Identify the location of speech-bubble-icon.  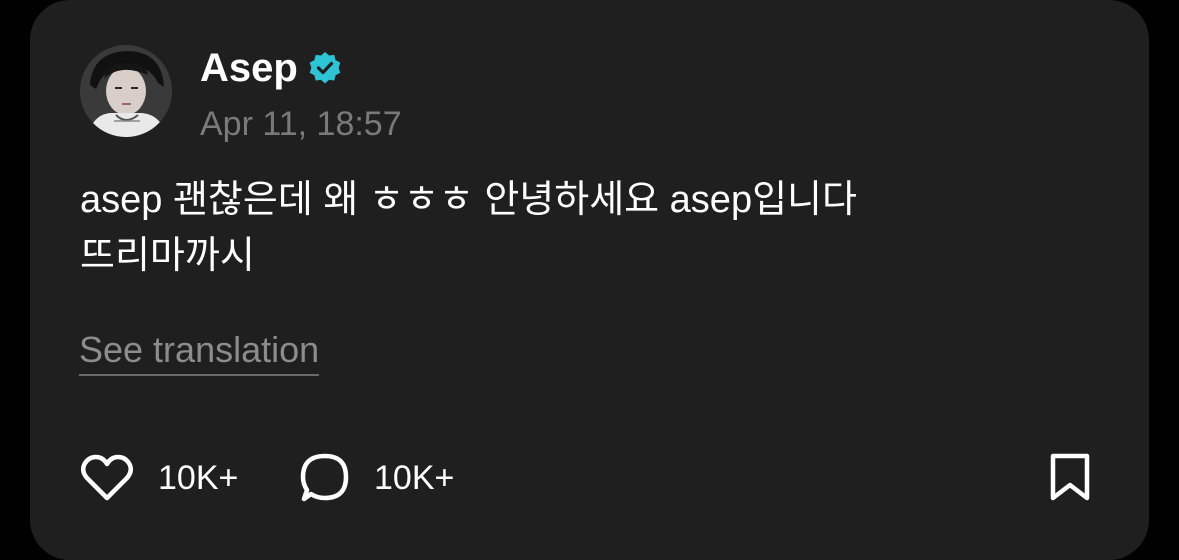
(325, 478).